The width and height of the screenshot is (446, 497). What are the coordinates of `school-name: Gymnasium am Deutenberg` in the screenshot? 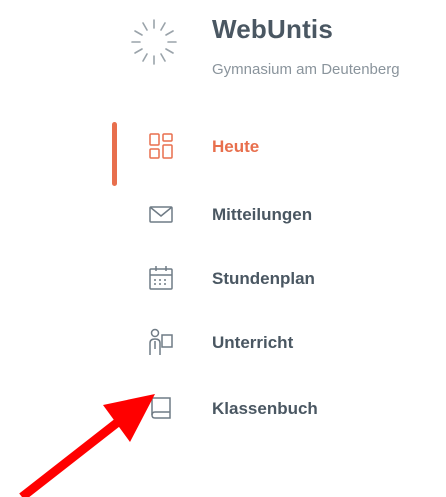 It's located at (306, 69).